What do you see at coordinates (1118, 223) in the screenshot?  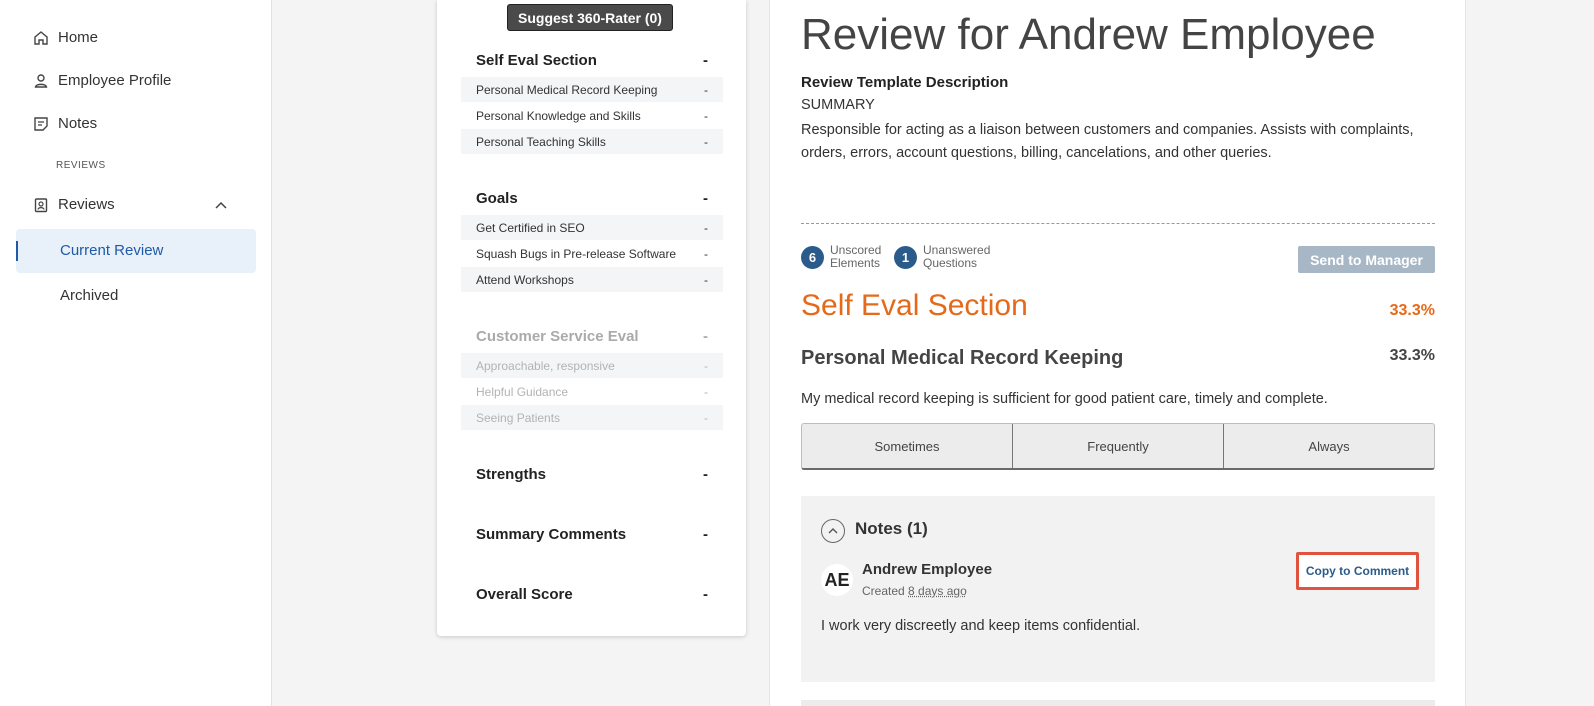 I see `divider` at bounding box center [1118, 223].